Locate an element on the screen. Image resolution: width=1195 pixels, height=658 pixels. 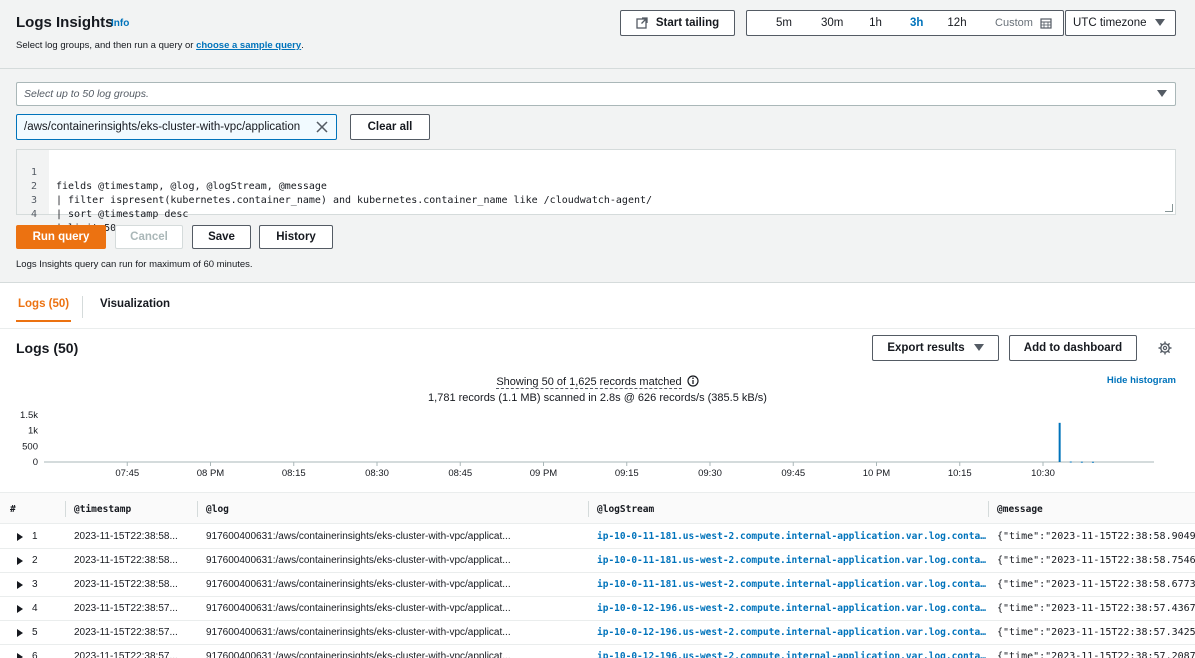
cancel-button: Cancel is located at coordinates (149, 237).